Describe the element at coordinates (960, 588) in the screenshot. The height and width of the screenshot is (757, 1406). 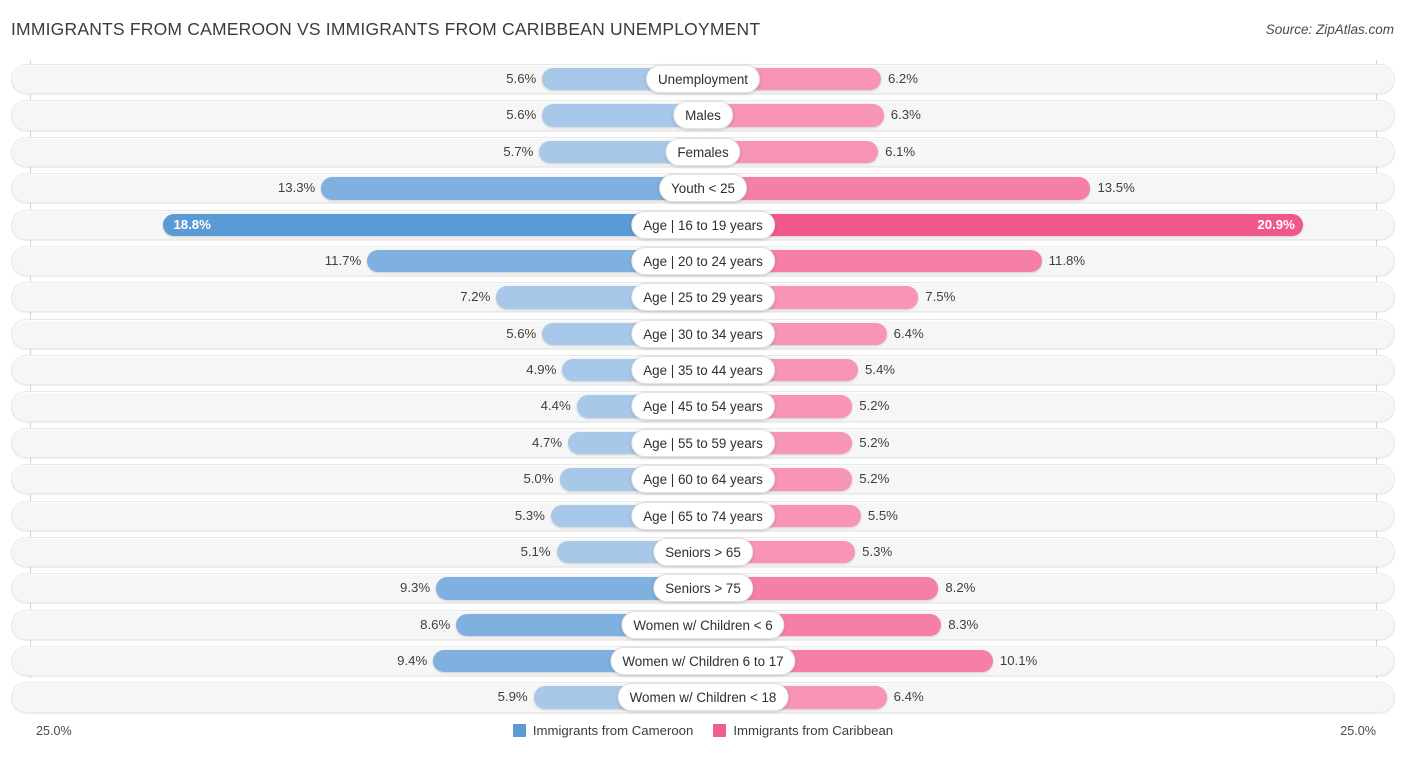
I see `value-label-right: 8.2%` at that location.